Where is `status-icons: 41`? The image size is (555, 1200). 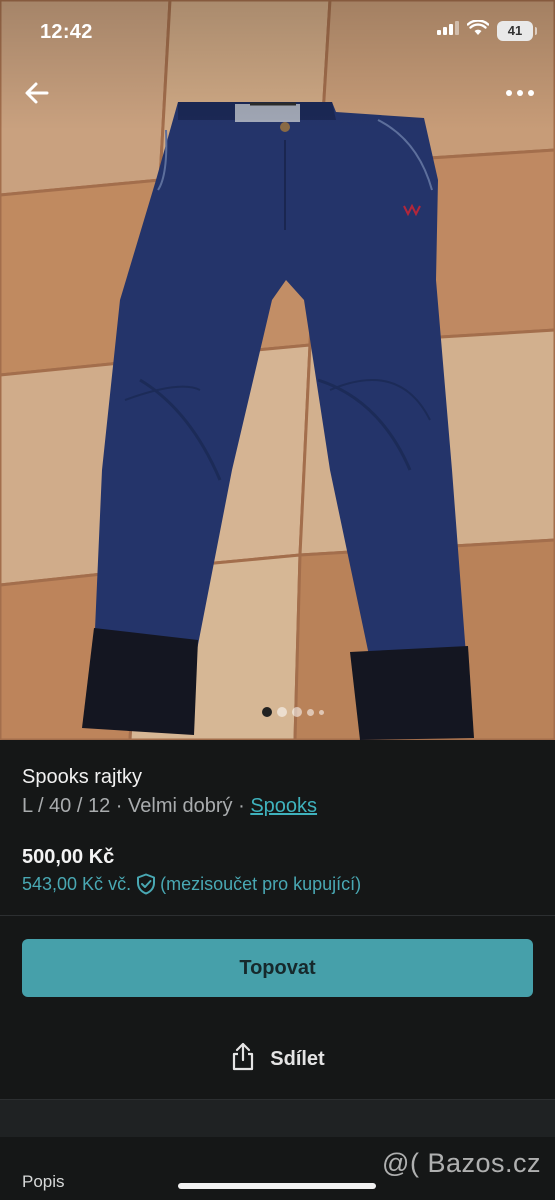
status-icons: 41 is located at coordinates (487, 30).